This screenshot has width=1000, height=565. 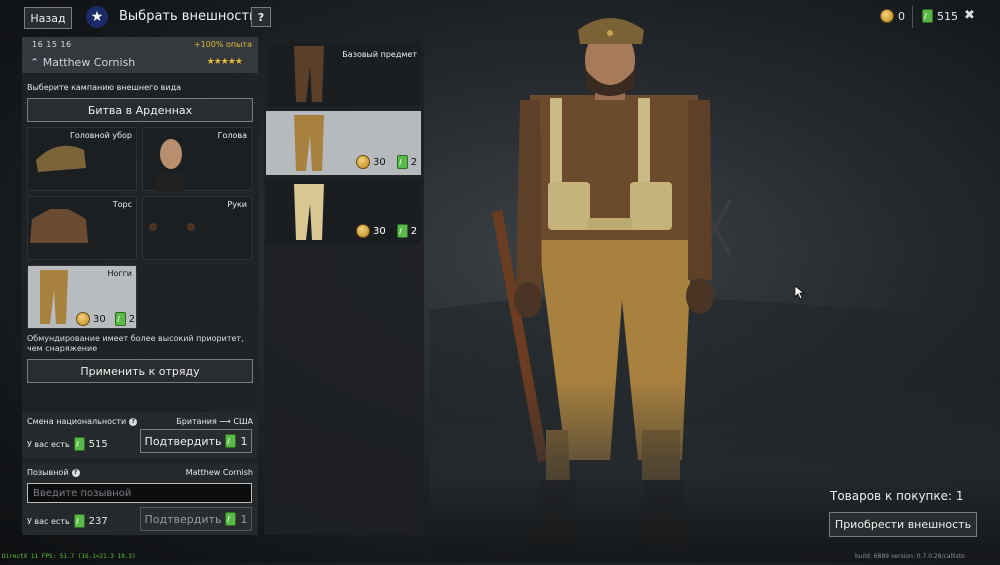 What do you see at coordinates (48, 18) in the screenshot?
I see `back-button: Назад` at bounding box center [48, 18].